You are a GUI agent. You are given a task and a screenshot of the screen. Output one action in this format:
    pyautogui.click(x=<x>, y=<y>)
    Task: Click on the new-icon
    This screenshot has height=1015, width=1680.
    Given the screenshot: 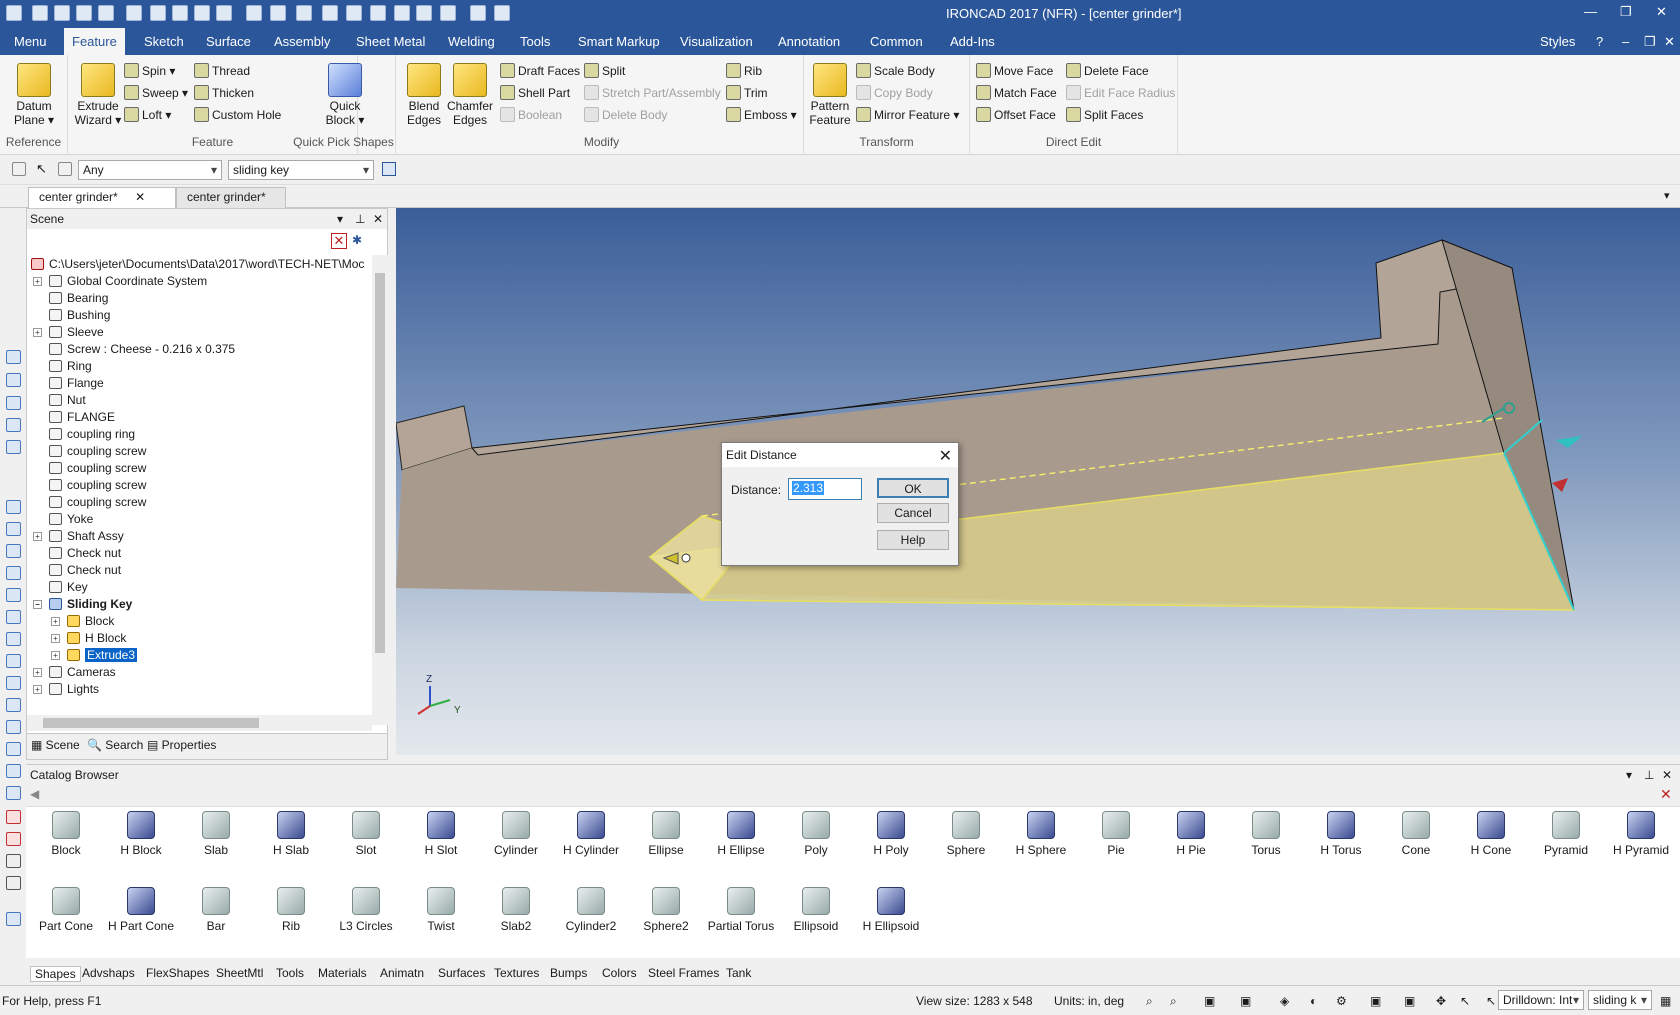 What is the action you would take?
    pyautogui.click(x=40, y=13)
    